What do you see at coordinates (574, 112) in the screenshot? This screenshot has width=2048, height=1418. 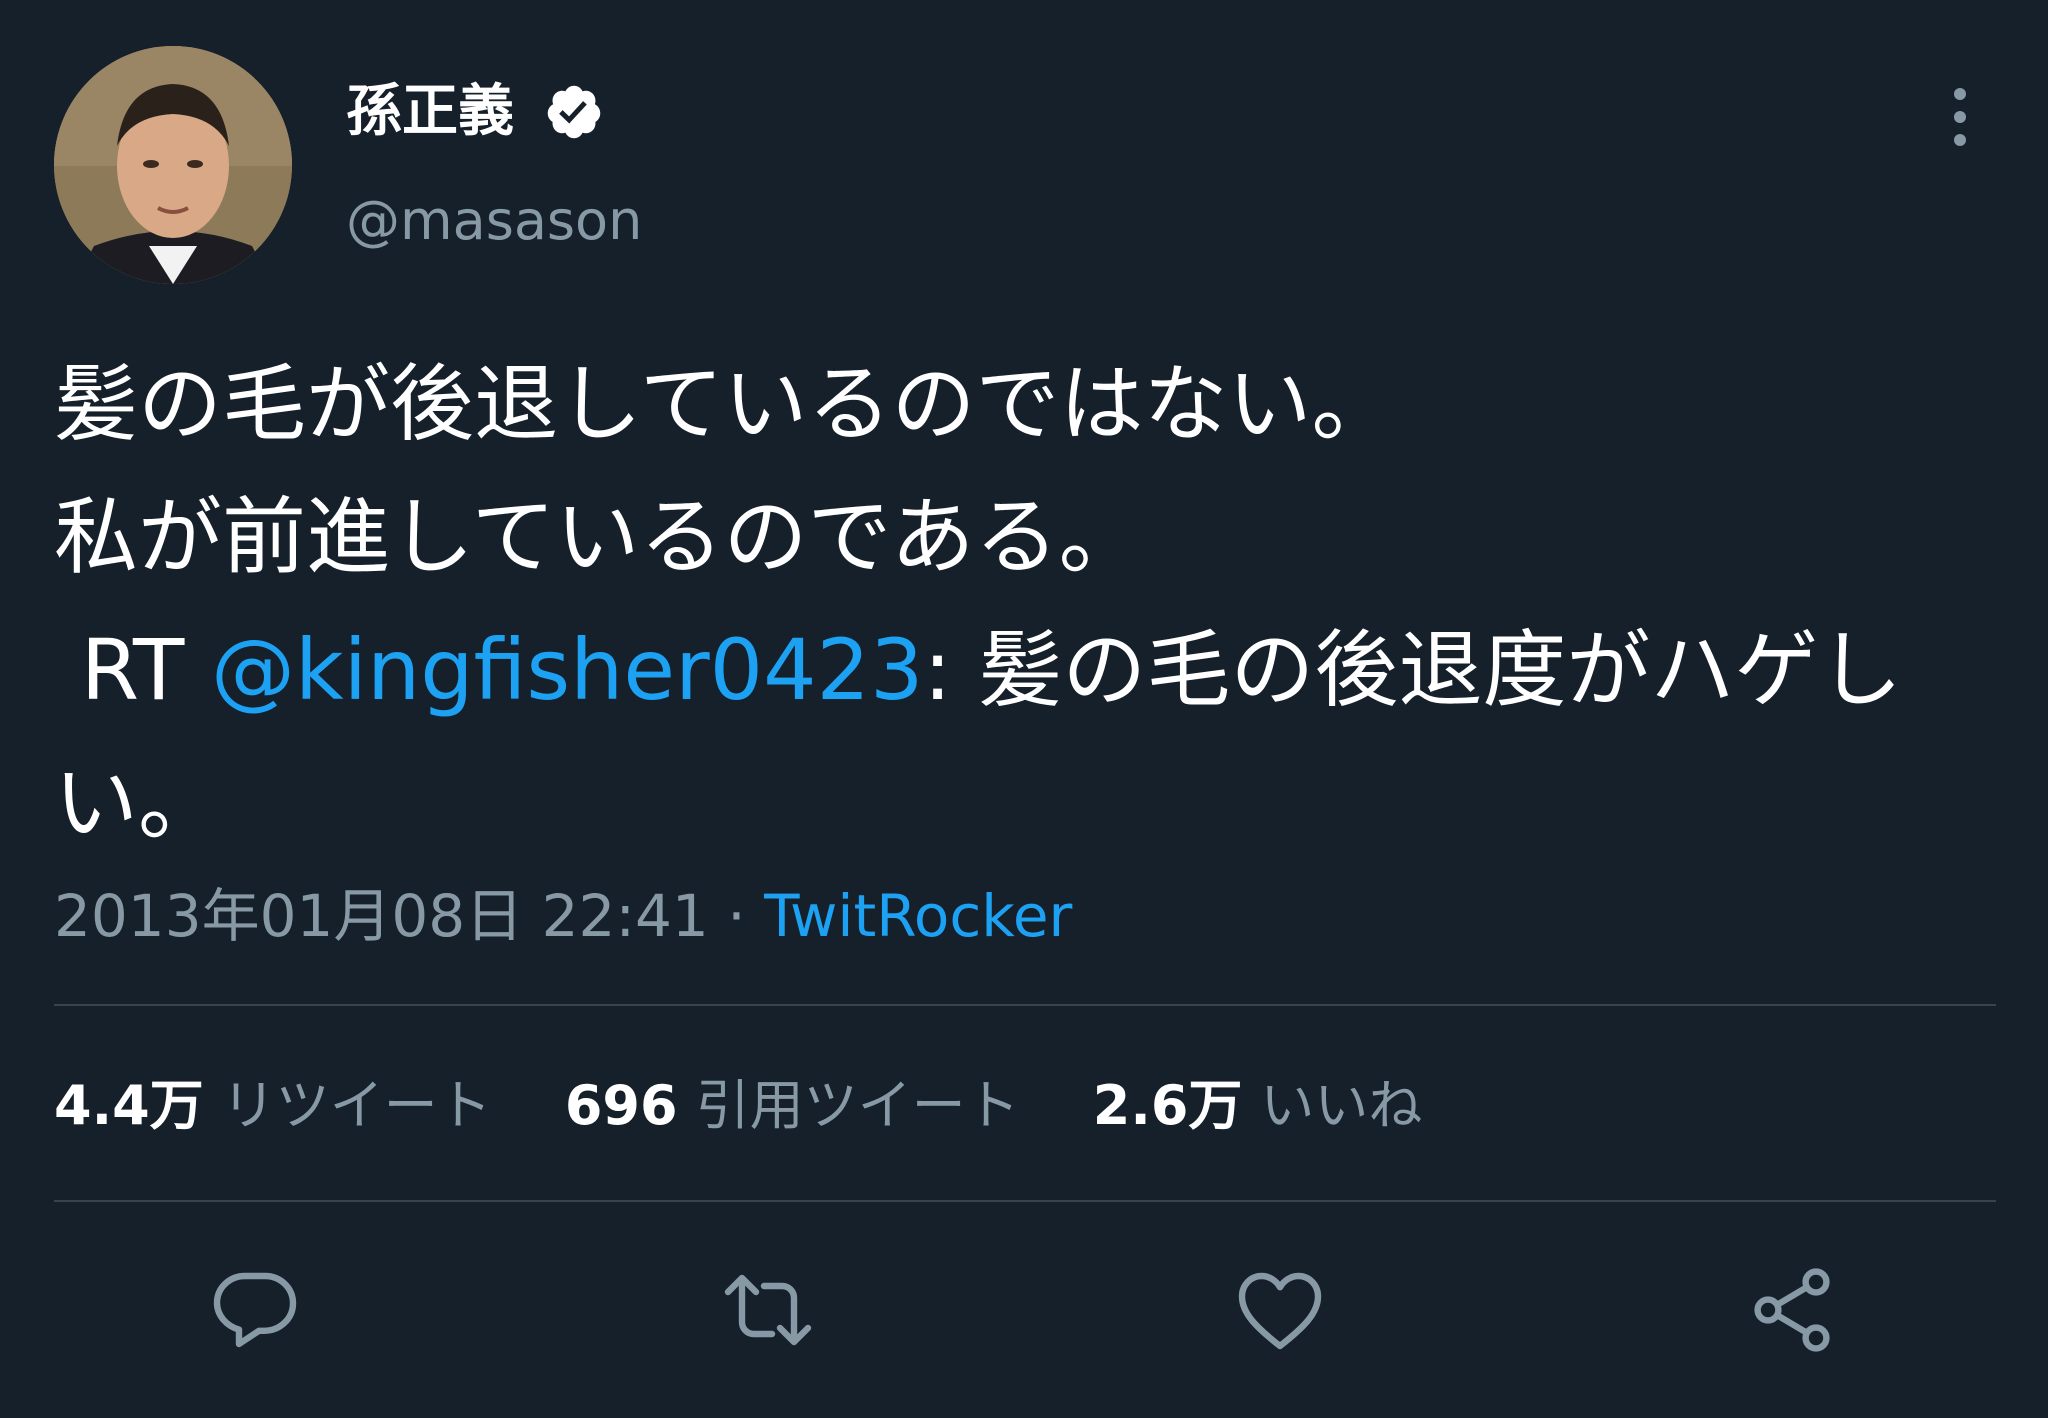 I see `verified-badge-icon` at bounding box center [574, 112].